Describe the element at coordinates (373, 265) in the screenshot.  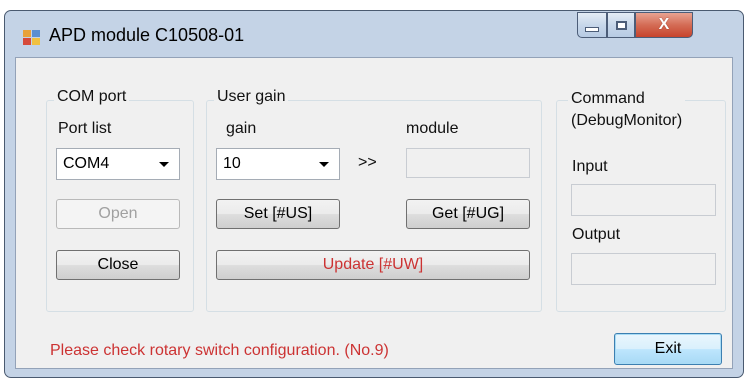
I see `update-button: Update [#UW]` at that location.